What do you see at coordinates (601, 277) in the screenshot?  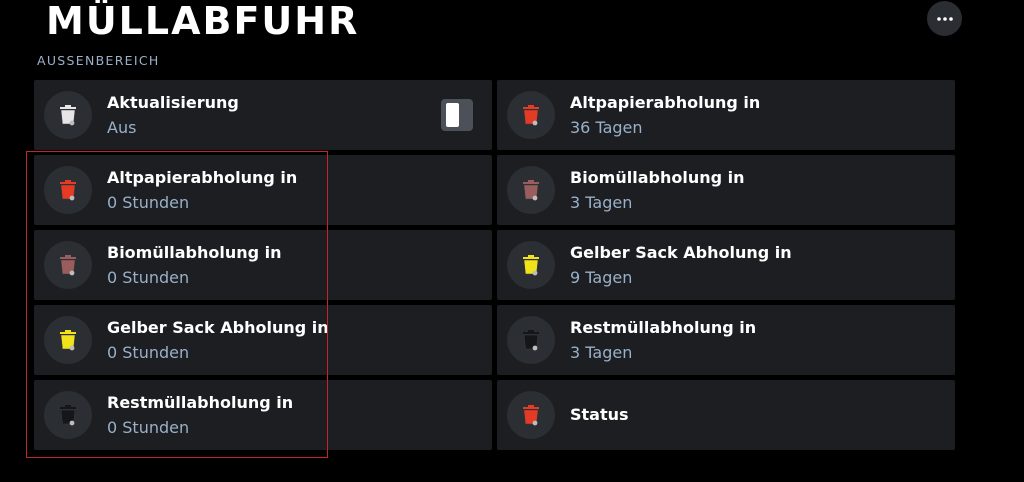 I see `entity-state: 9 Tagen` at bounding box center [601, 277].